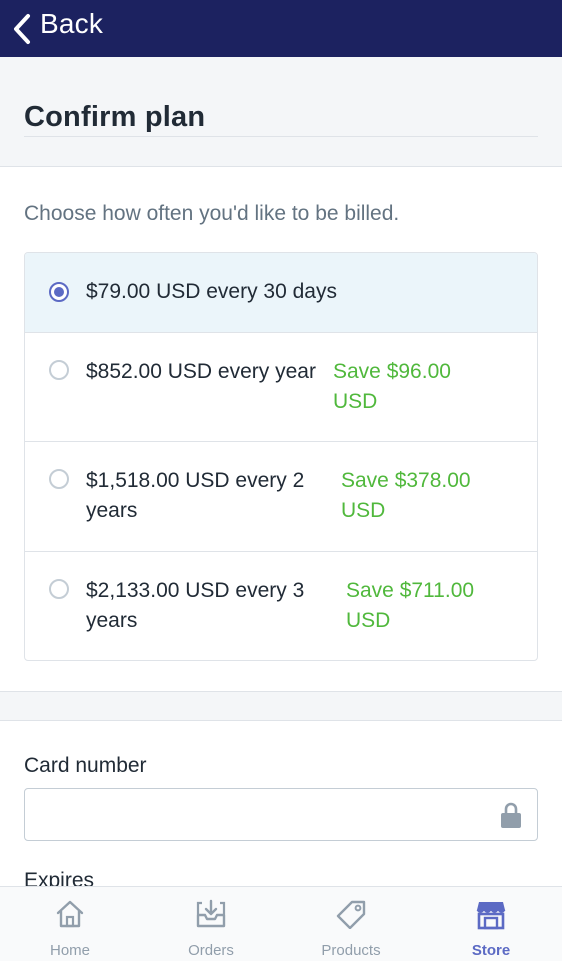  I want to click on plan-radio-30-days, so click(59, 292).